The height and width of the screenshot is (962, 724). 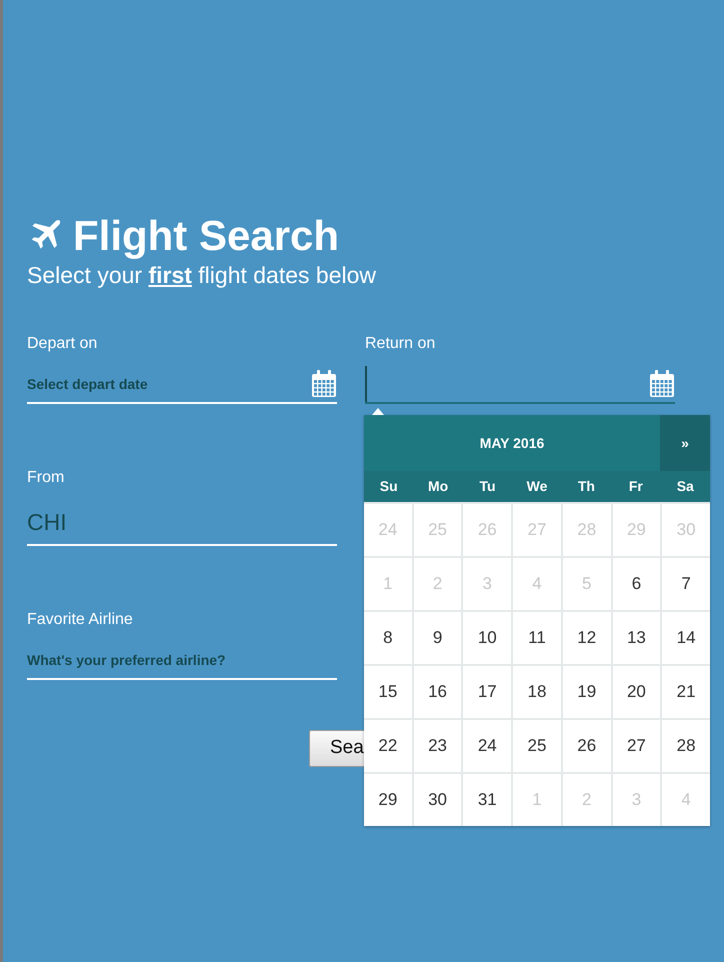 What do you see at coordinates (686, 638) in the screenshot?
I see `day-cell: 14` at bounding box center [686, 638].